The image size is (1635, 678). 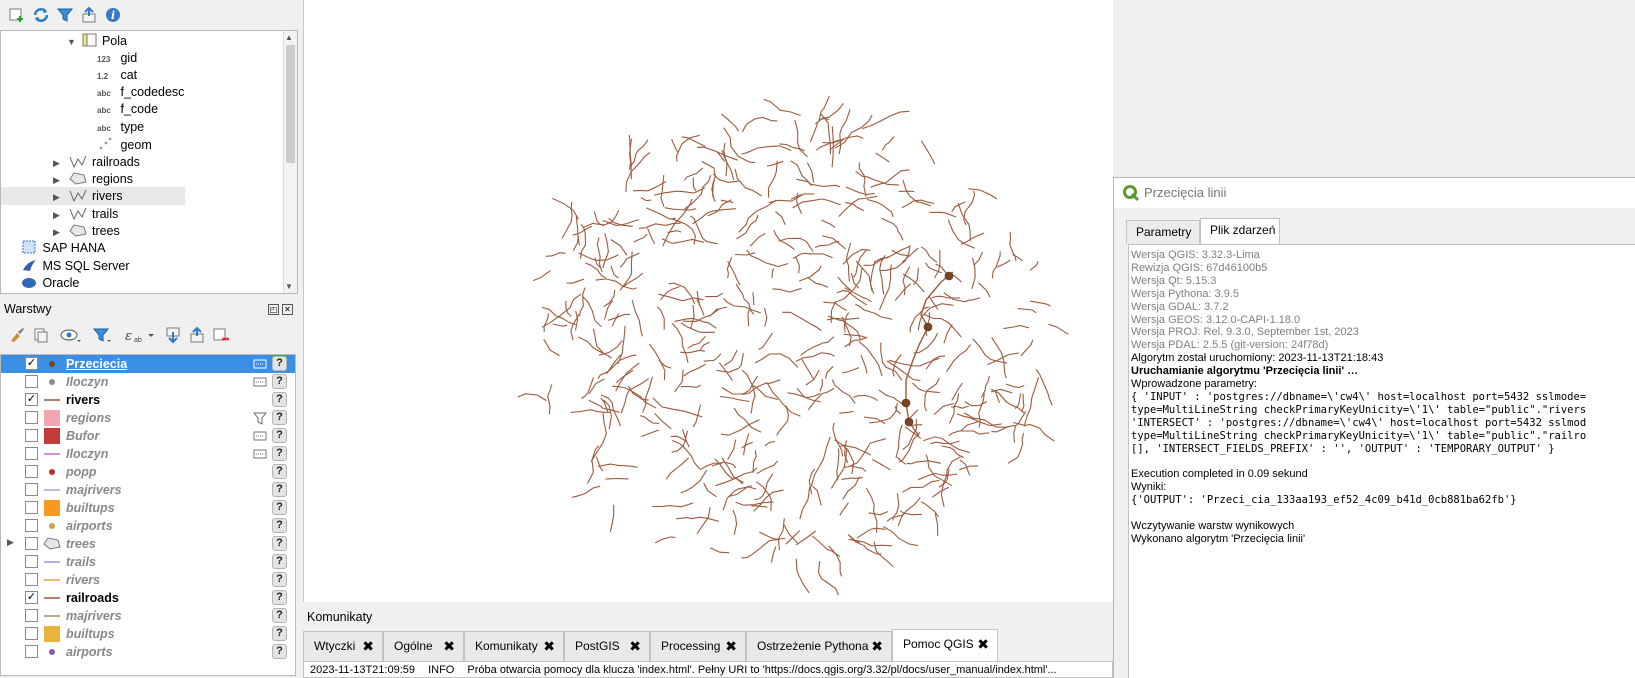 What do you see at coordinates (148, 580) in the screenshot?
I see `layer-row-rivers-2: rivers ?` at bounding box center [148, 580].